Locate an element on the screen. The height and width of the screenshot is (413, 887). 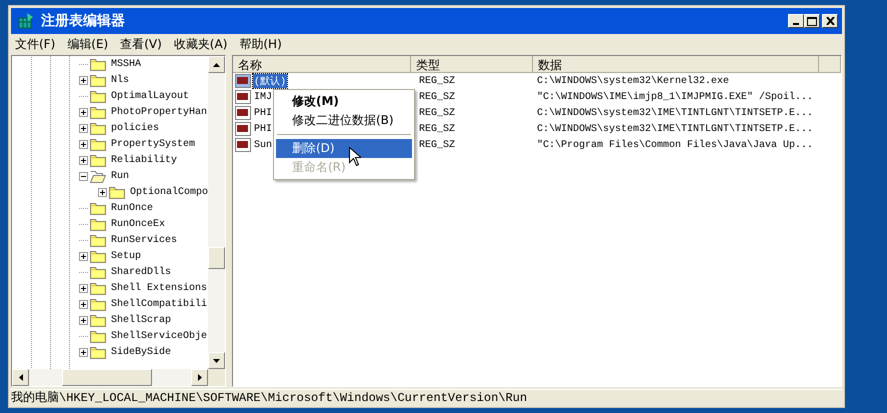
collapse-icon is located at coordinates (83, 176).